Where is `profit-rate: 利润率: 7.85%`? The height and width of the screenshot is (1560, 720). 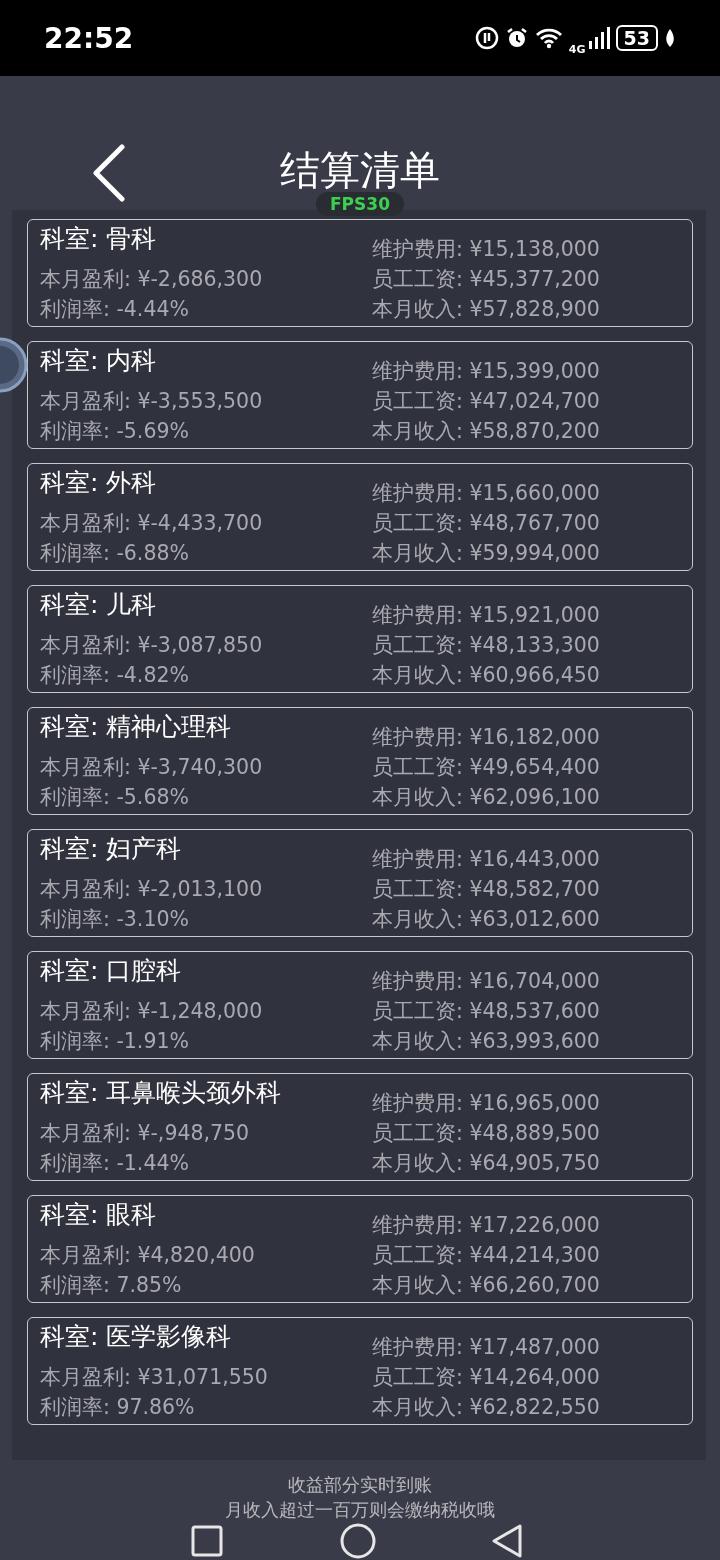 profit-rate: 利润率: 7.85% is located at coordinates (111, 1285).